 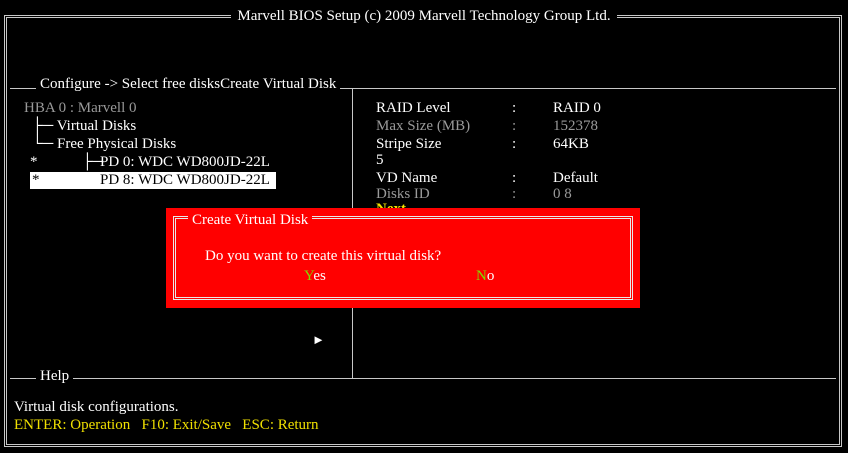 What do you see at coordinates (571, 144) in the screenshot?
I see `prop-stripe-size-value: 64KB` at bounding box center [571, 144].